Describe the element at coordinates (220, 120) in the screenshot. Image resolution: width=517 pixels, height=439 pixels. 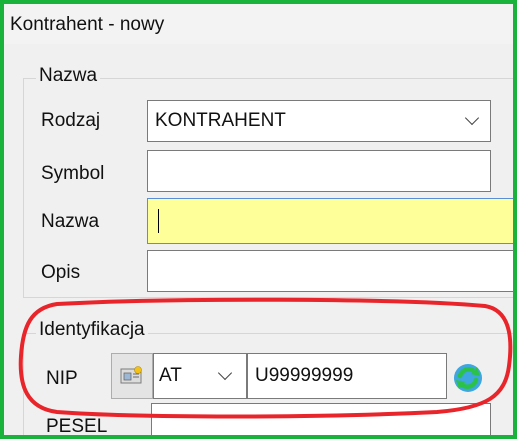
I see `rodzaj-select-value: KONTRAHENT` at that location.